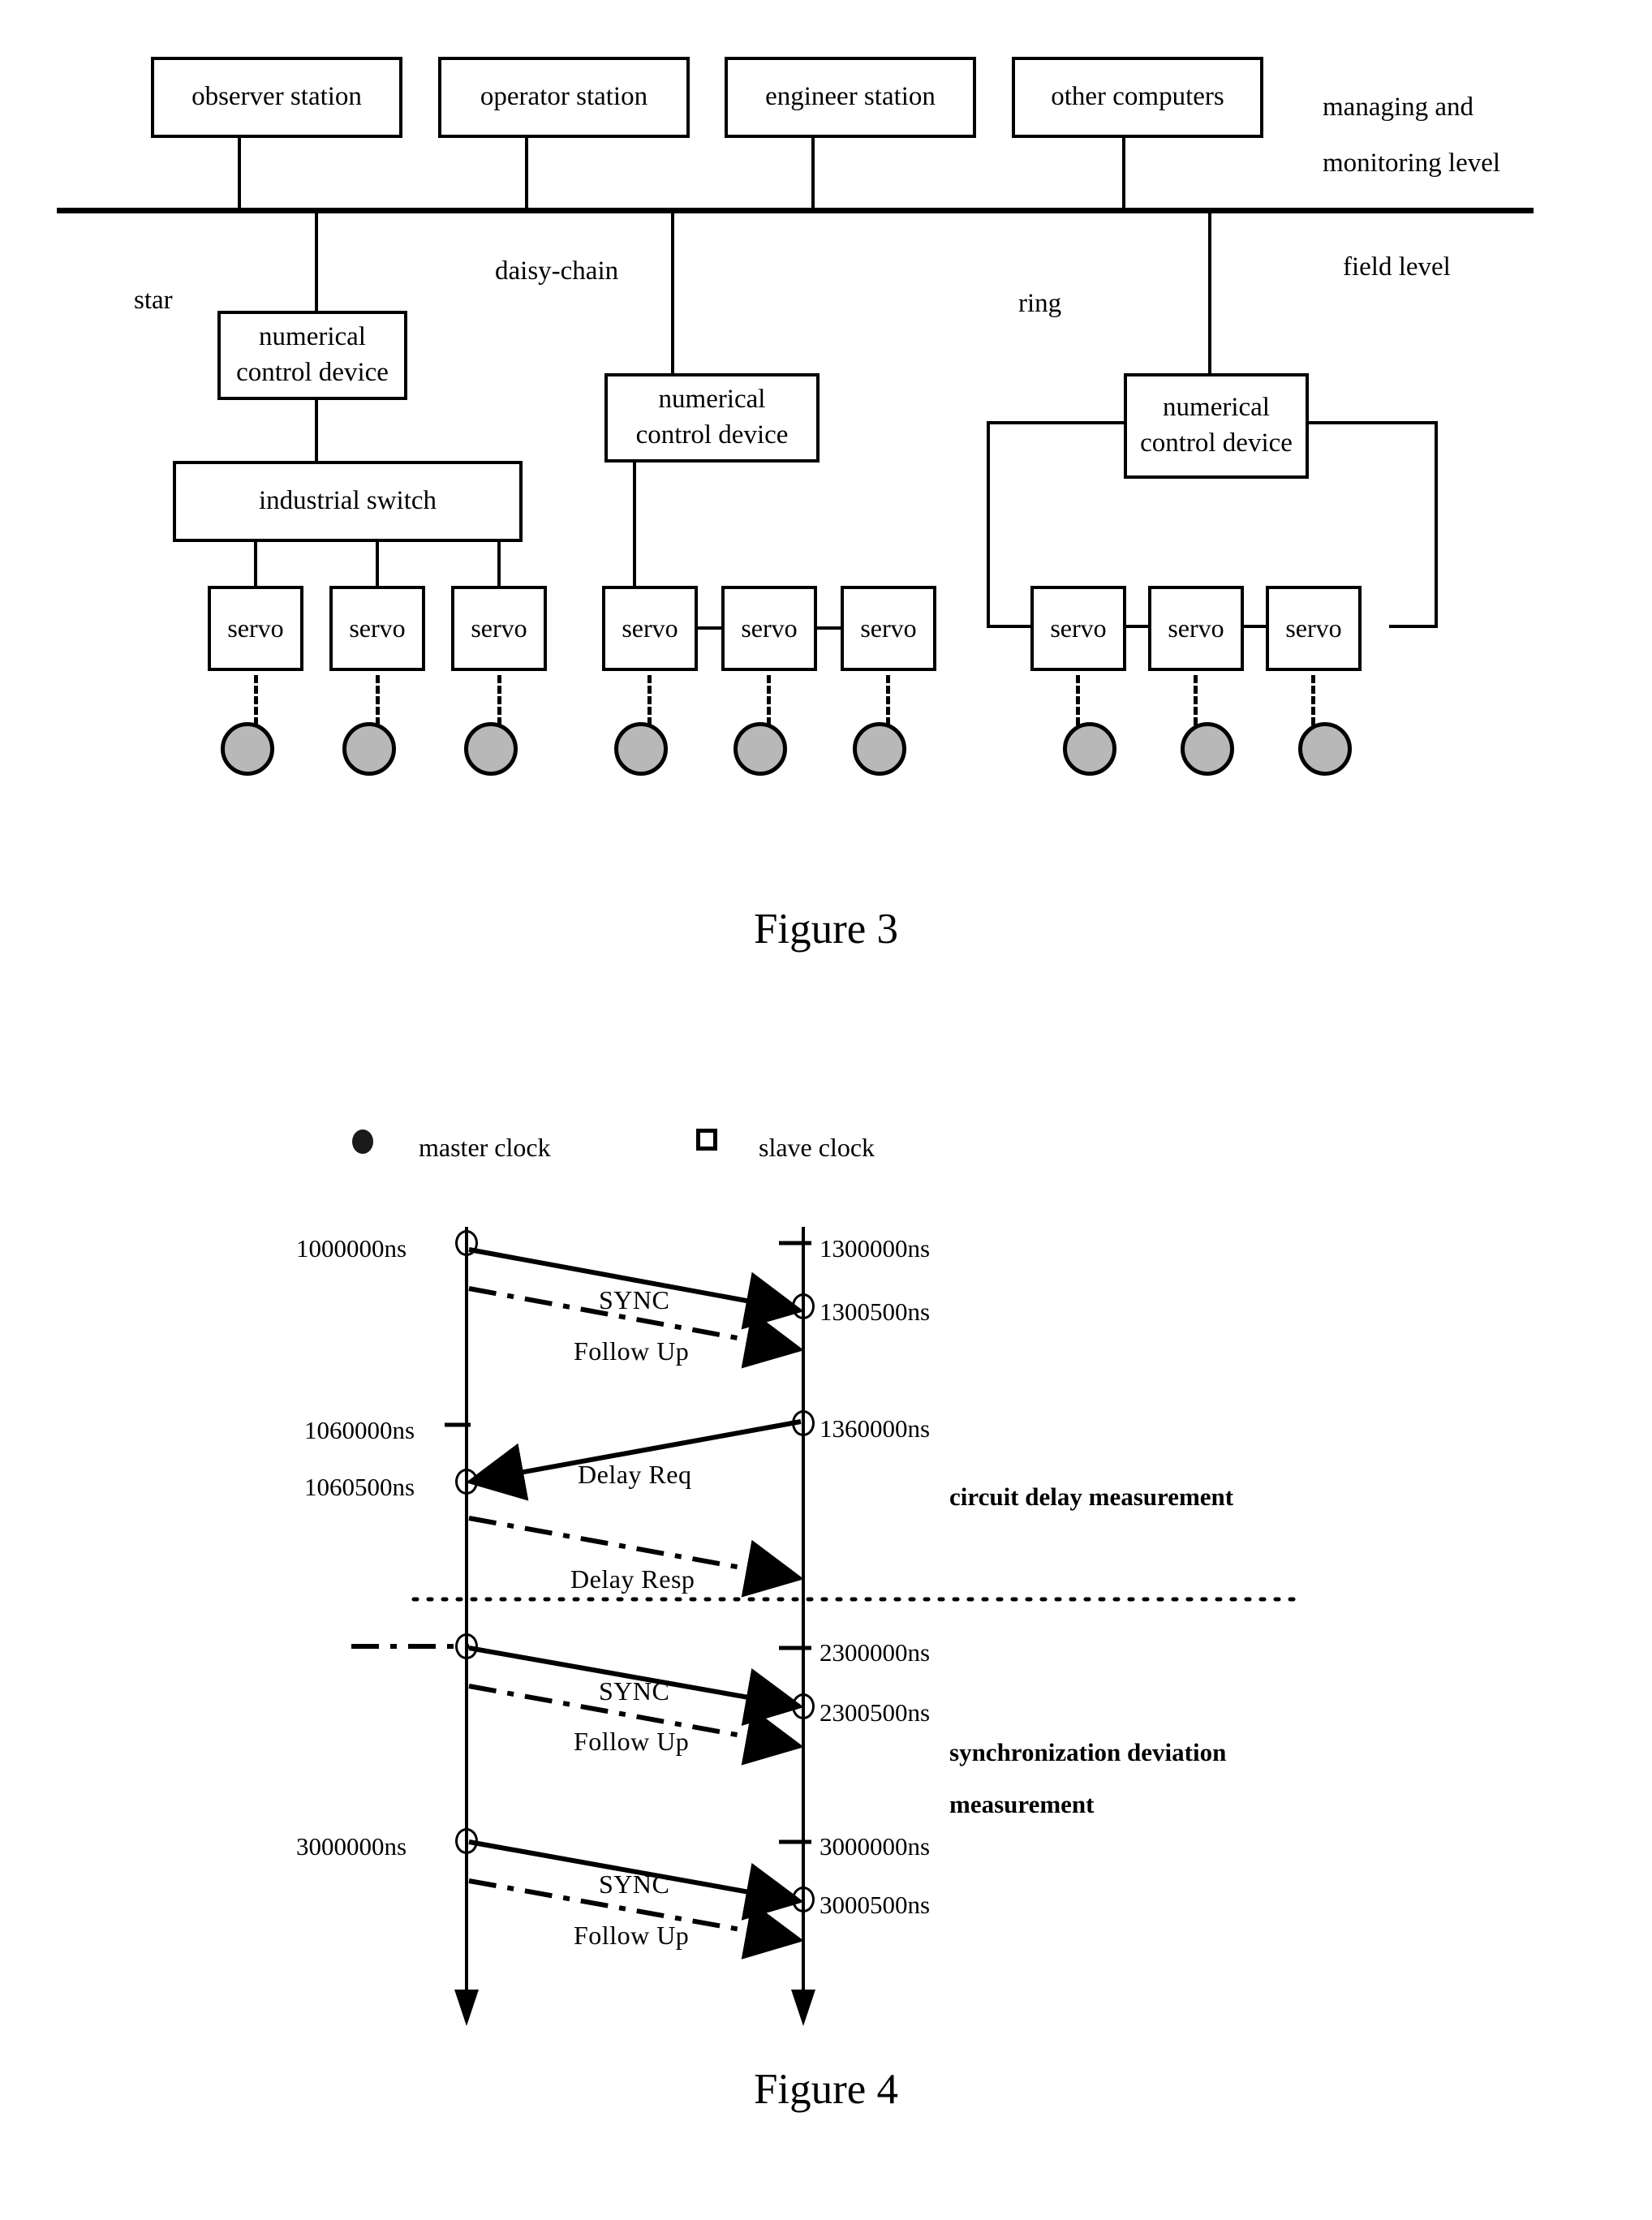  I want to click on message-label-follow-up-1: Follow Up, so click(632, 1351).